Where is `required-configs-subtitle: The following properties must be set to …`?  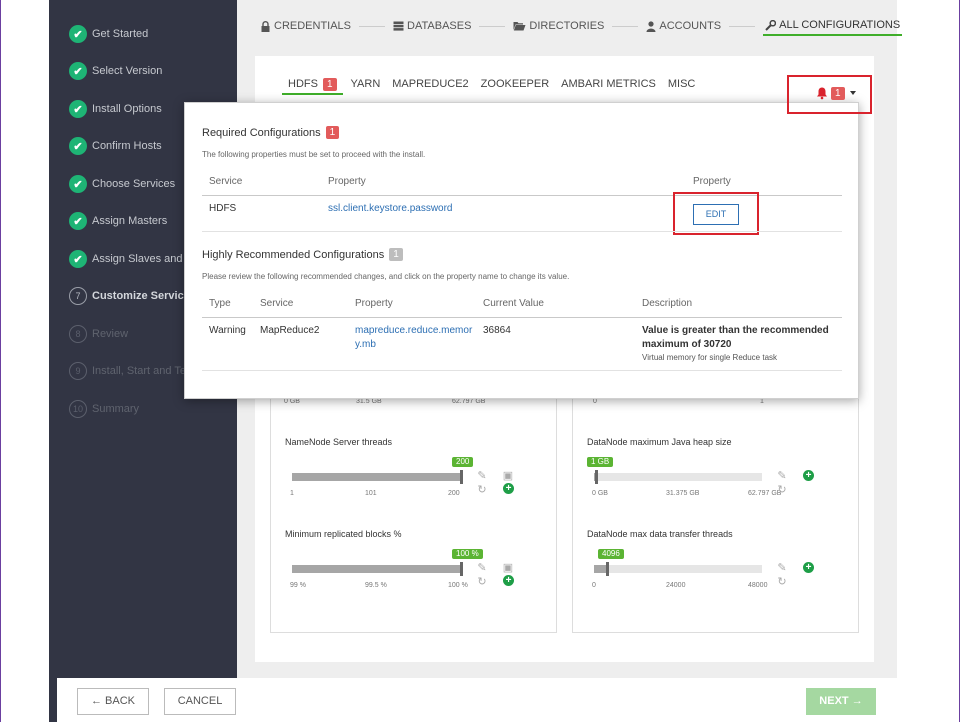
required-configs-subtitle: The following properties must be set to … is located at coordinates (314, 154).